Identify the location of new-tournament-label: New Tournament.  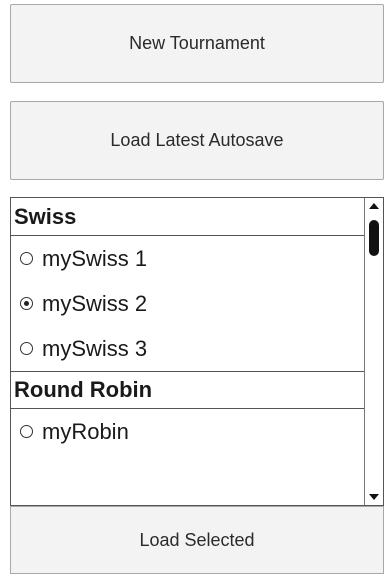
(197, 43).